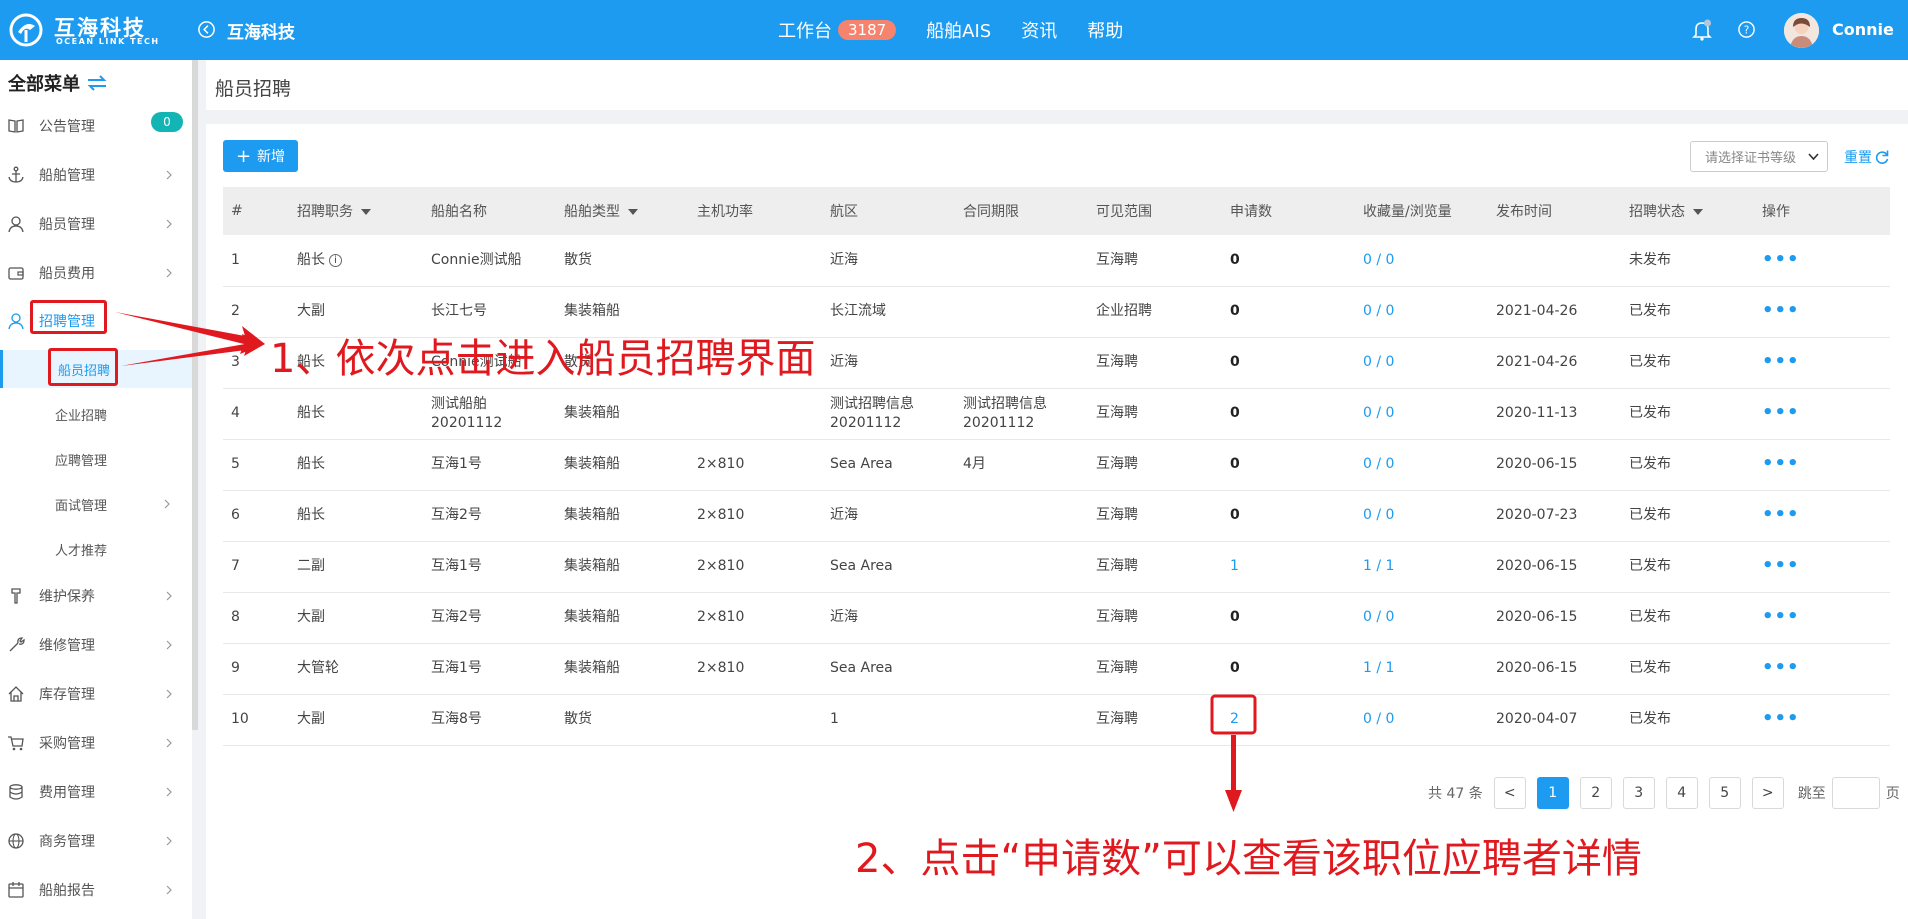 Image resolution: width=1908 pixels, height=919 pixels. I want to click on sidebar-item-maintenance: 维护保养, so click(96, 596).